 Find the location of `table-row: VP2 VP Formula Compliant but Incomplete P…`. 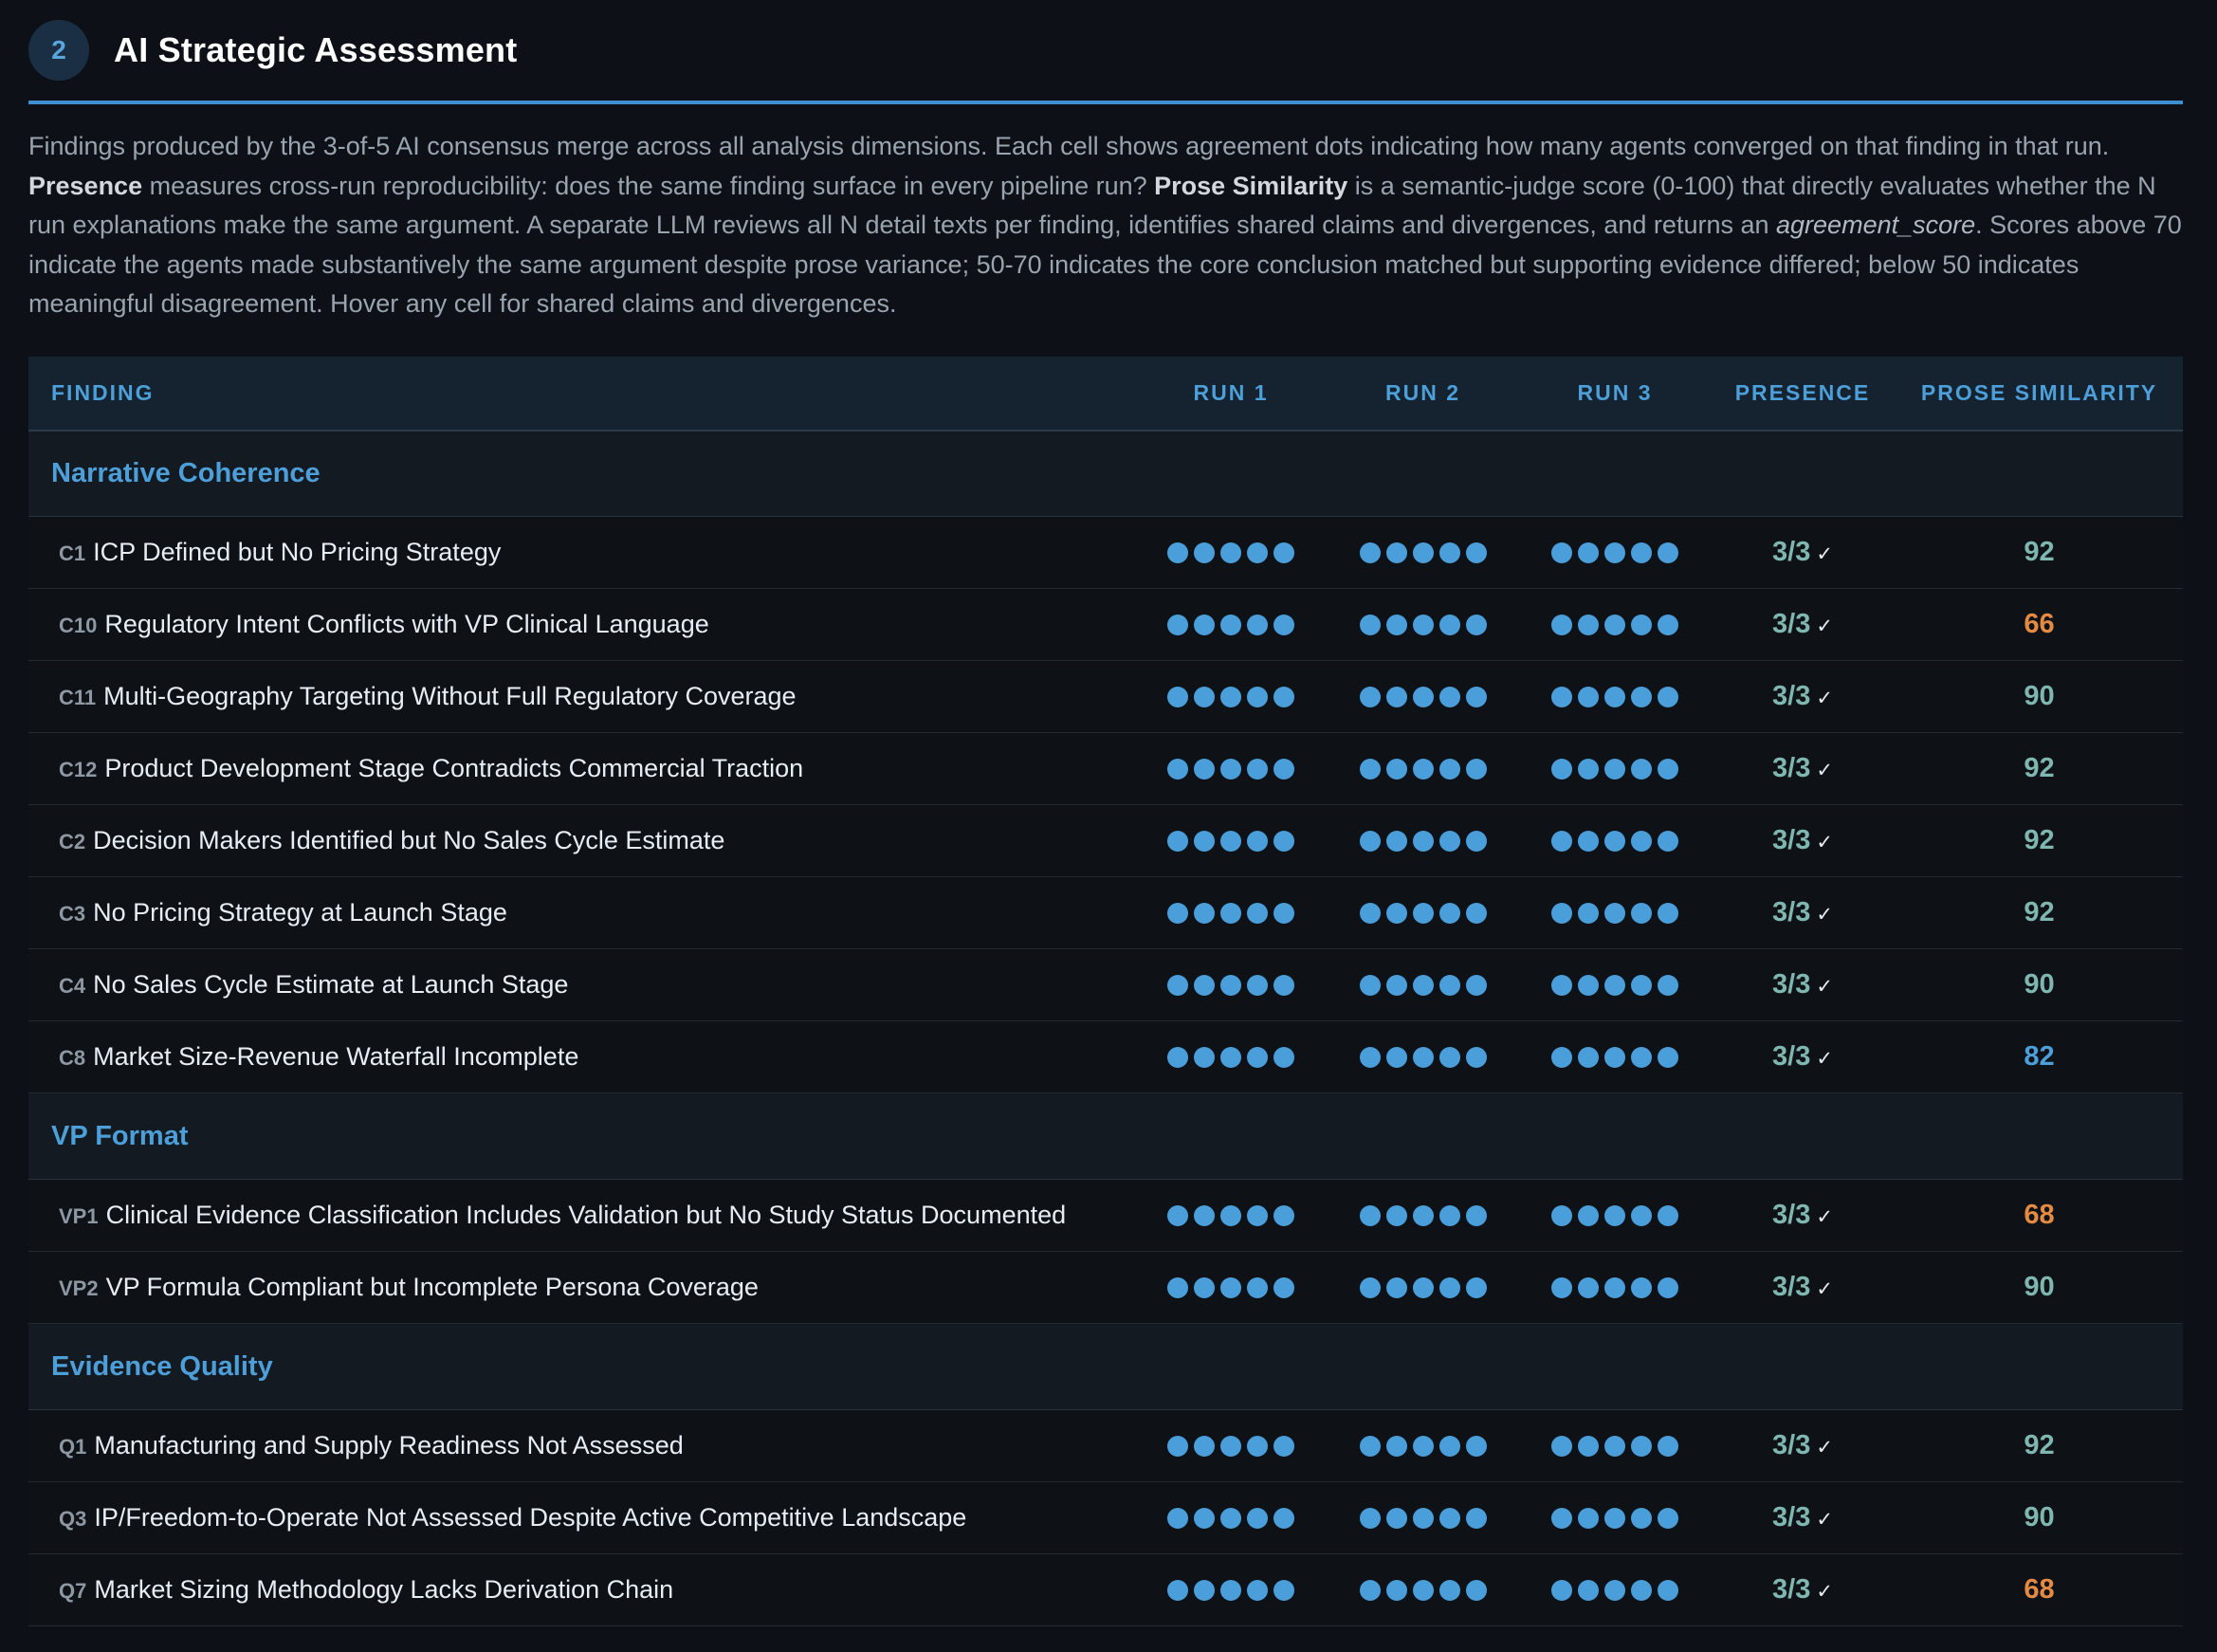

table-row: VP2 VP Formula Compliant but Incomplete P… is located at coordinates (1105, 1287).